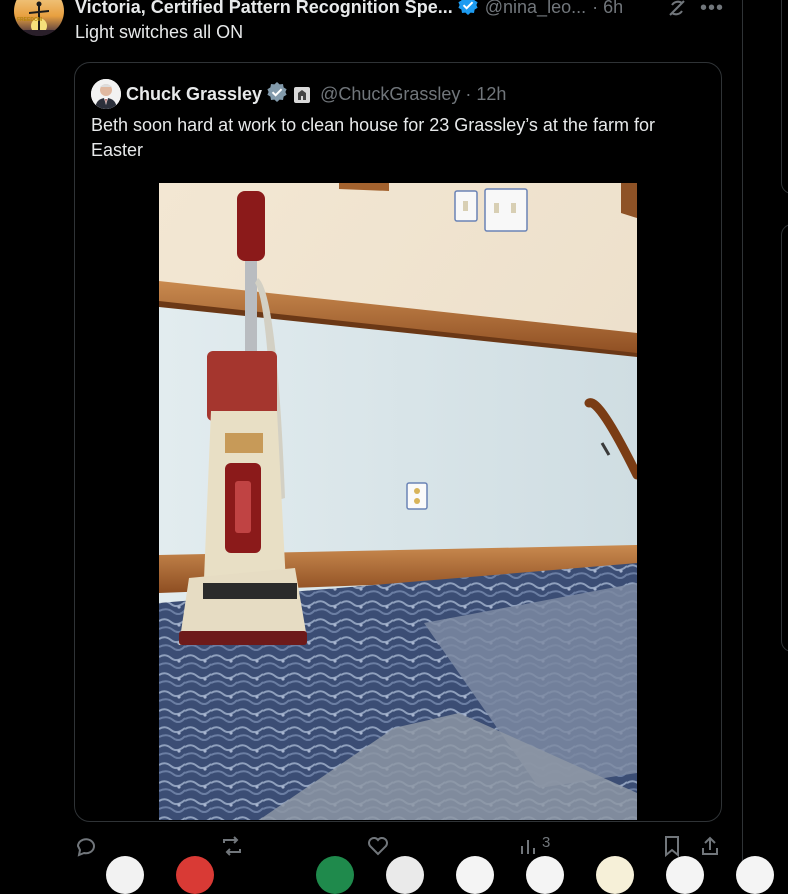 This screenshot has width=788, height=894. I want to click on grok-icon, so click(677, 12).